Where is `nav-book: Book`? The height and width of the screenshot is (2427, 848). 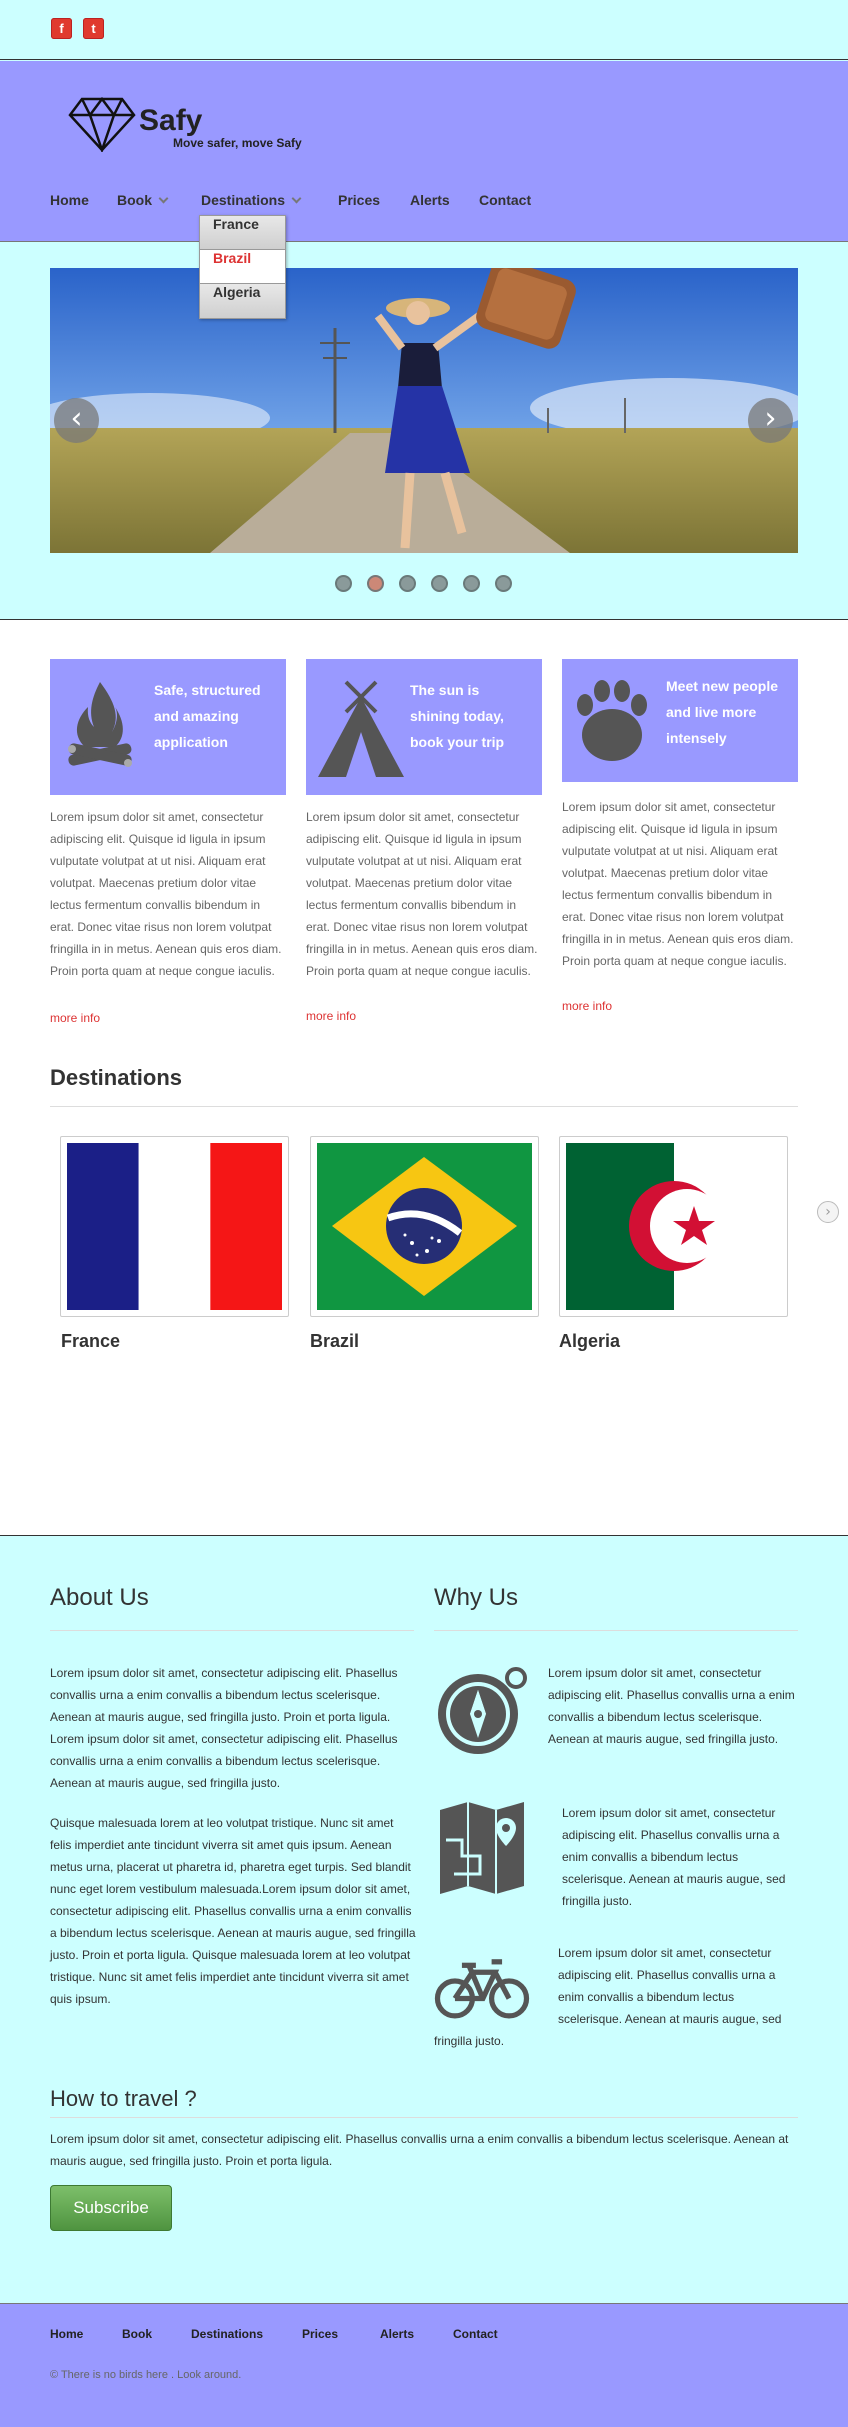 nav-book: Book is located at coordinates (143, 200).